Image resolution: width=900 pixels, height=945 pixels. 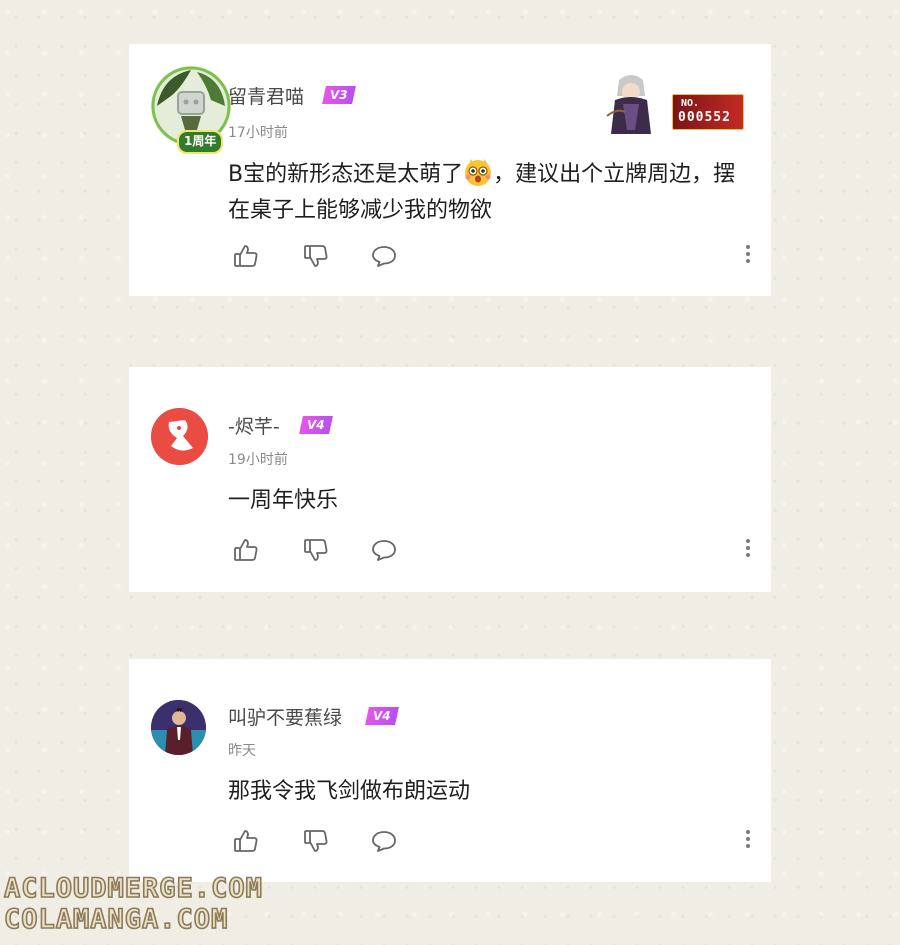 I want to click on username: 叫驴不要蕉绿, so click(x=285, y=716).